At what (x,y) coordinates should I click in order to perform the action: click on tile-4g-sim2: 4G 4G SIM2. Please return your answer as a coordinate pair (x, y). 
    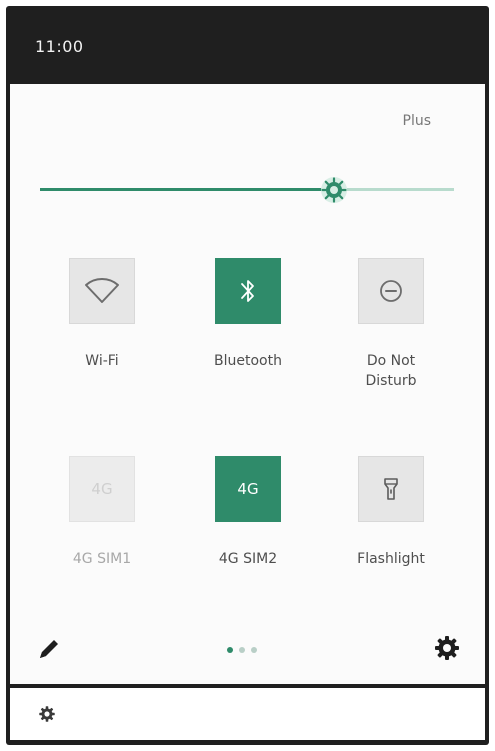
    Looking at the image, I should click on (248, 512).